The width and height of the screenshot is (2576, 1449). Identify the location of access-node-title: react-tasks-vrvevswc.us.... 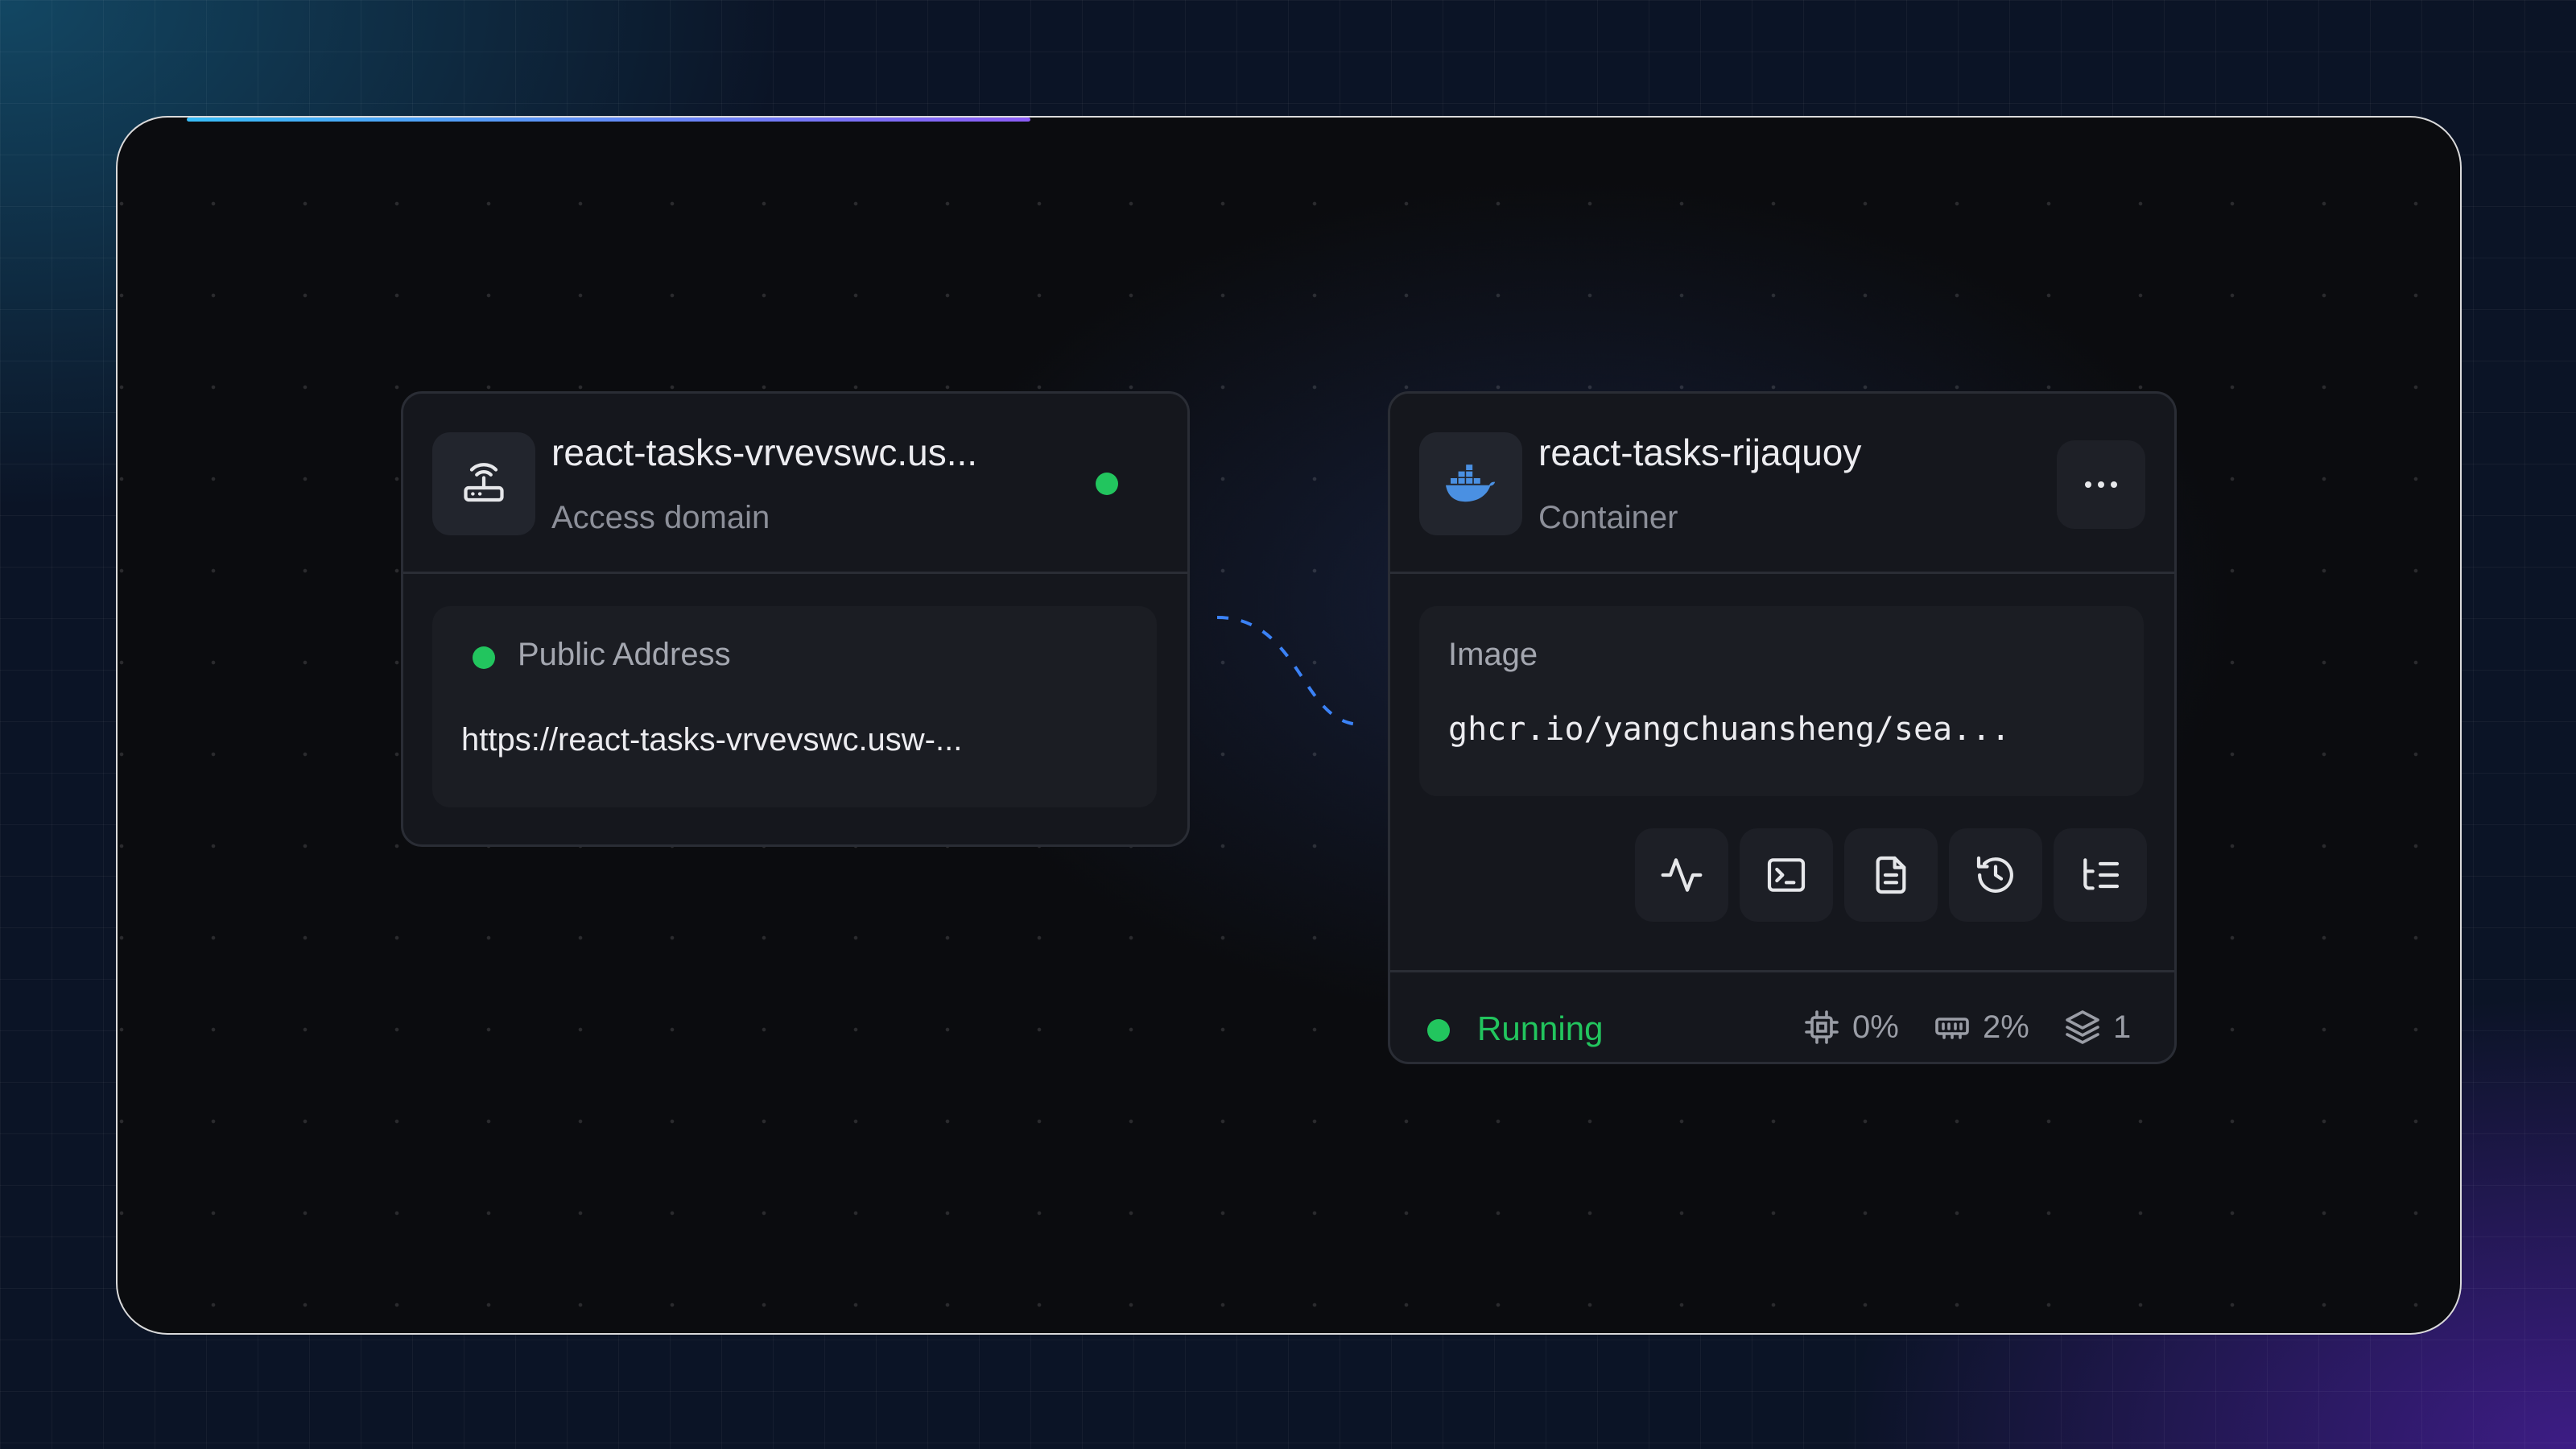
(764, 452).